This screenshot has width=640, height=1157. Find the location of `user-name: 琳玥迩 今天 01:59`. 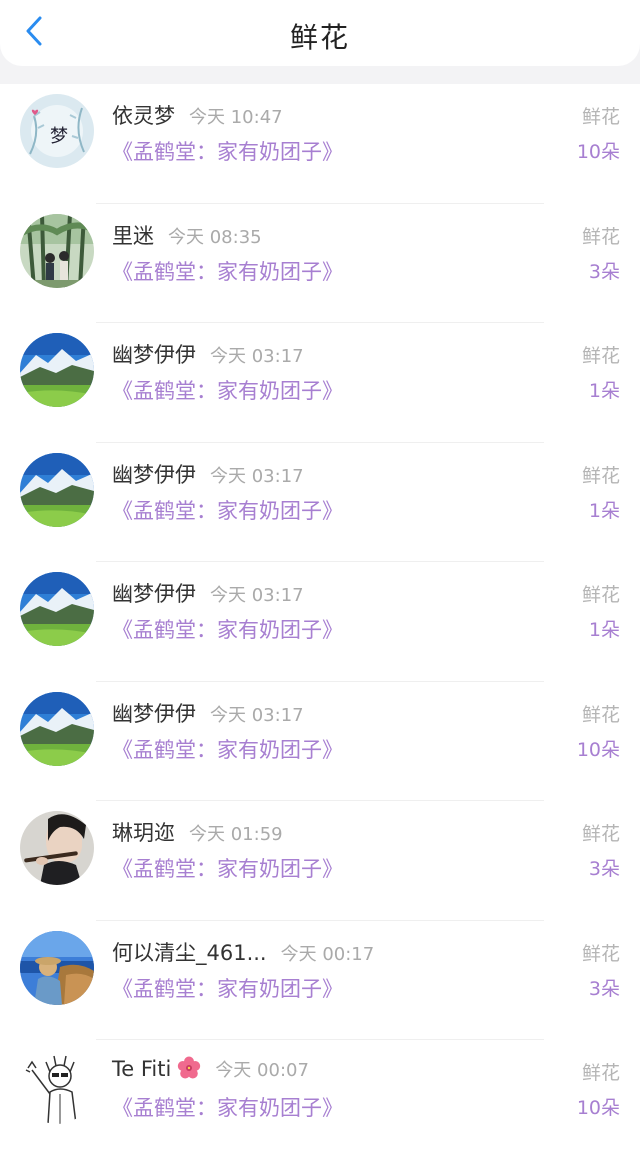

user-name: 琳玥迩 今天 01:59 is located at coordinates (197, 832).